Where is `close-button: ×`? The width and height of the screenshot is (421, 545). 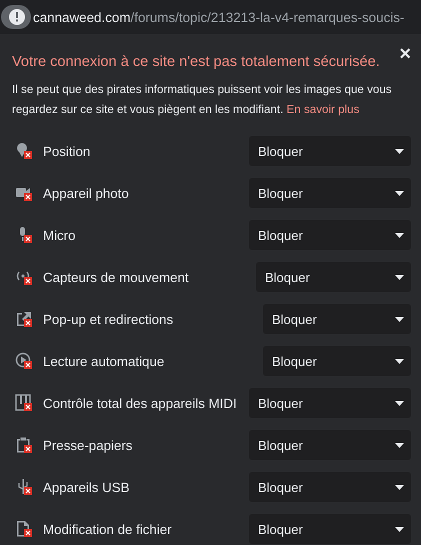 close-button: × is located at coordinates (405, 54).